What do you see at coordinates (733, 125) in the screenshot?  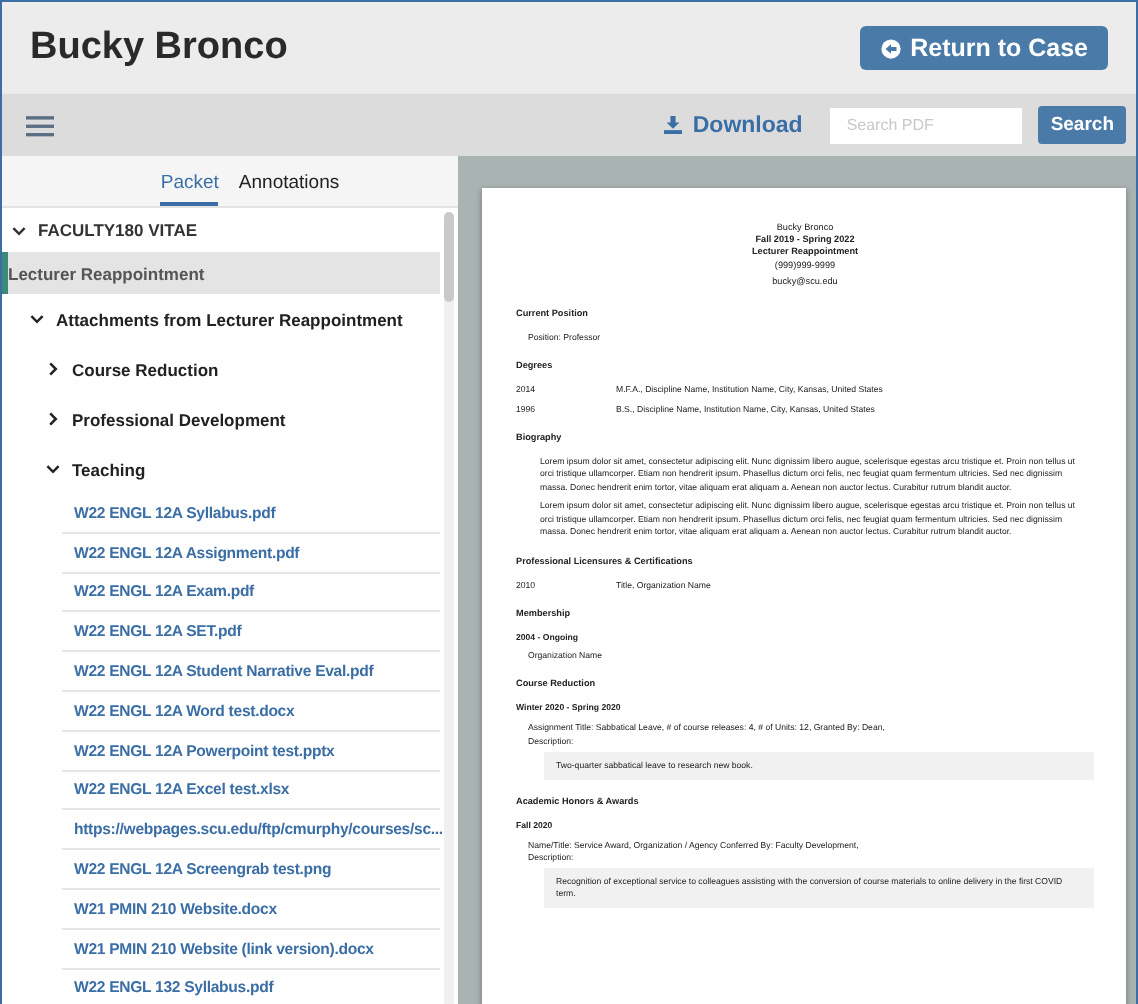 I see `download-button: Download` at bounding box center [733, 125].